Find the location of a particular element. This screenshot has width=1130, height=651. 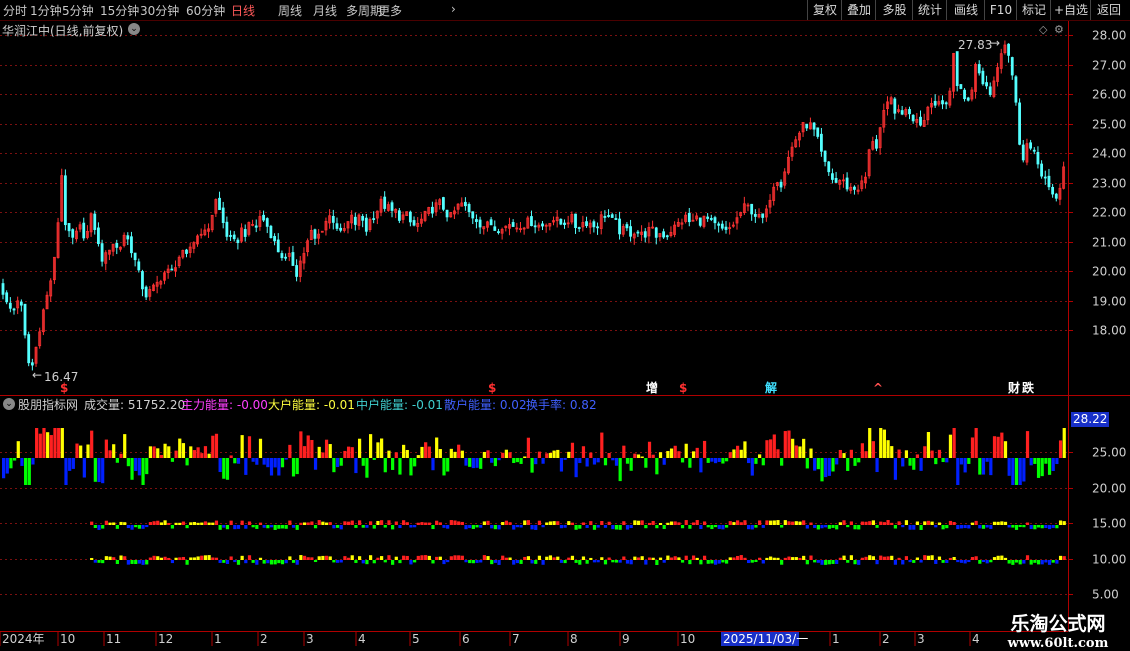

title-dropdown-icon: ⌄ is located at coordinates (134, 29).